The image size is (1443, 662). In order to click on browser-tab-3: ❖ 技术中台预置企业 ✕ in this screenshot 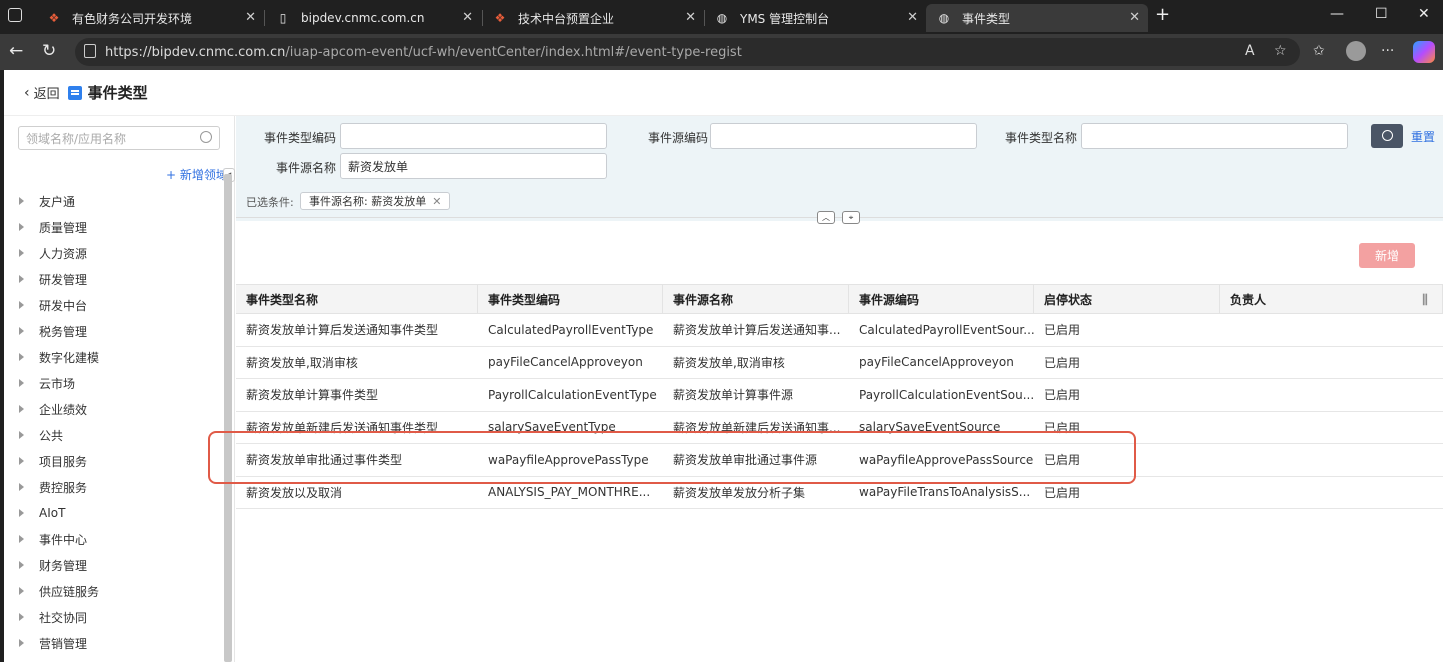, I will do `click(593, 18)`.